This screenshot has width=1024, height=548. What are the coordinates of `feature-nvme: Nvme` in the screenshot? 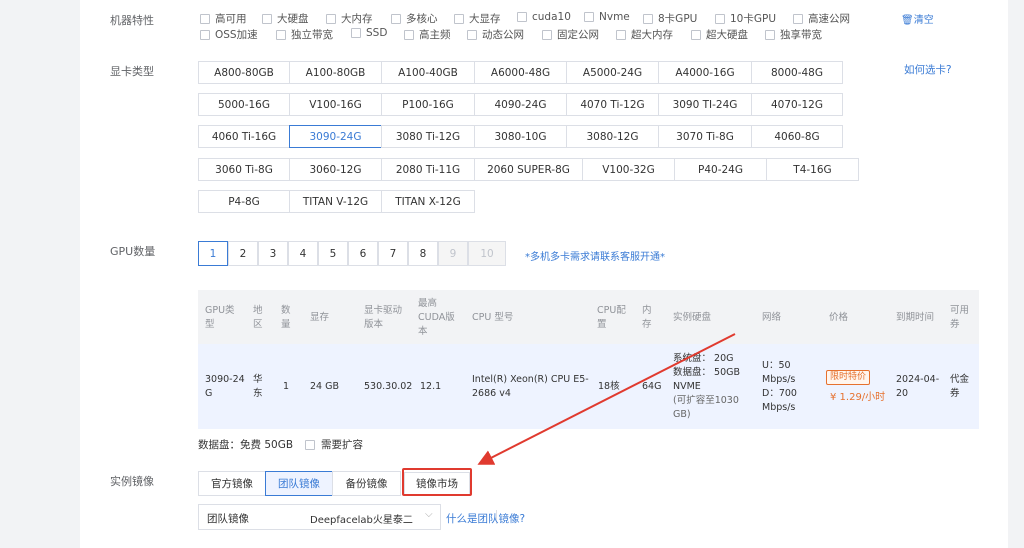 It's located at (607, 17).